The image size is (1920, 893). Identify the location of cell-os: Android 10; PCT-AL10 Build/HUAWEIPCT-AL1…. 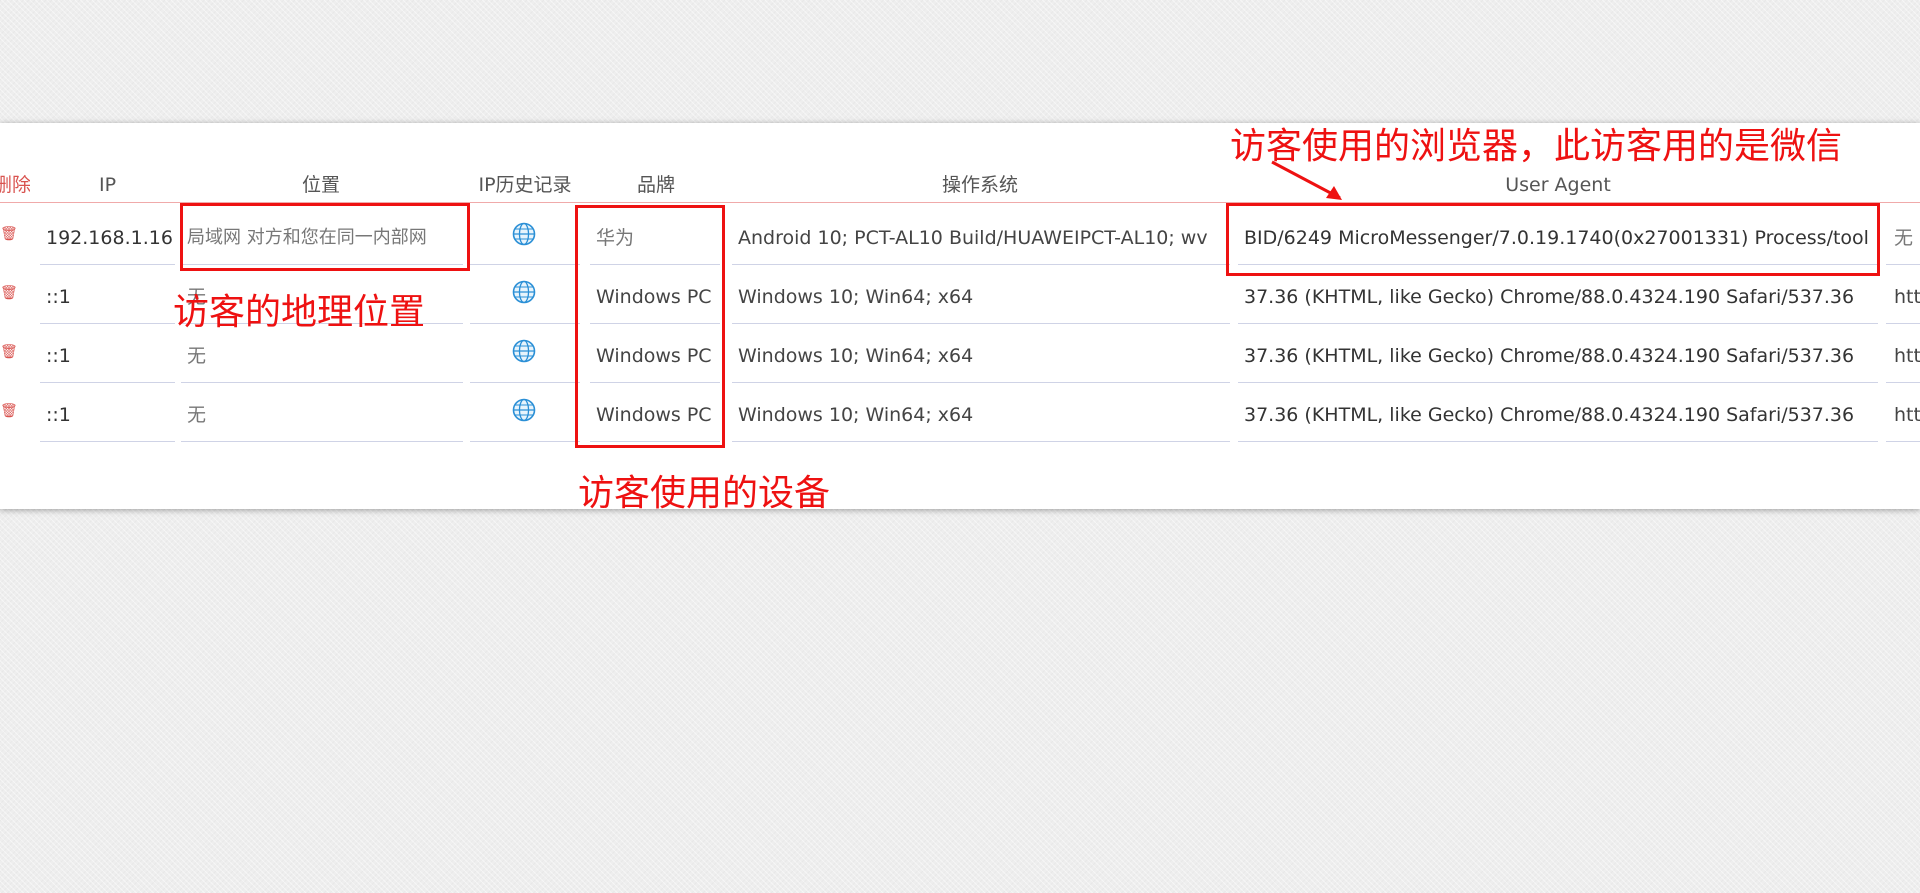
(973, 238).